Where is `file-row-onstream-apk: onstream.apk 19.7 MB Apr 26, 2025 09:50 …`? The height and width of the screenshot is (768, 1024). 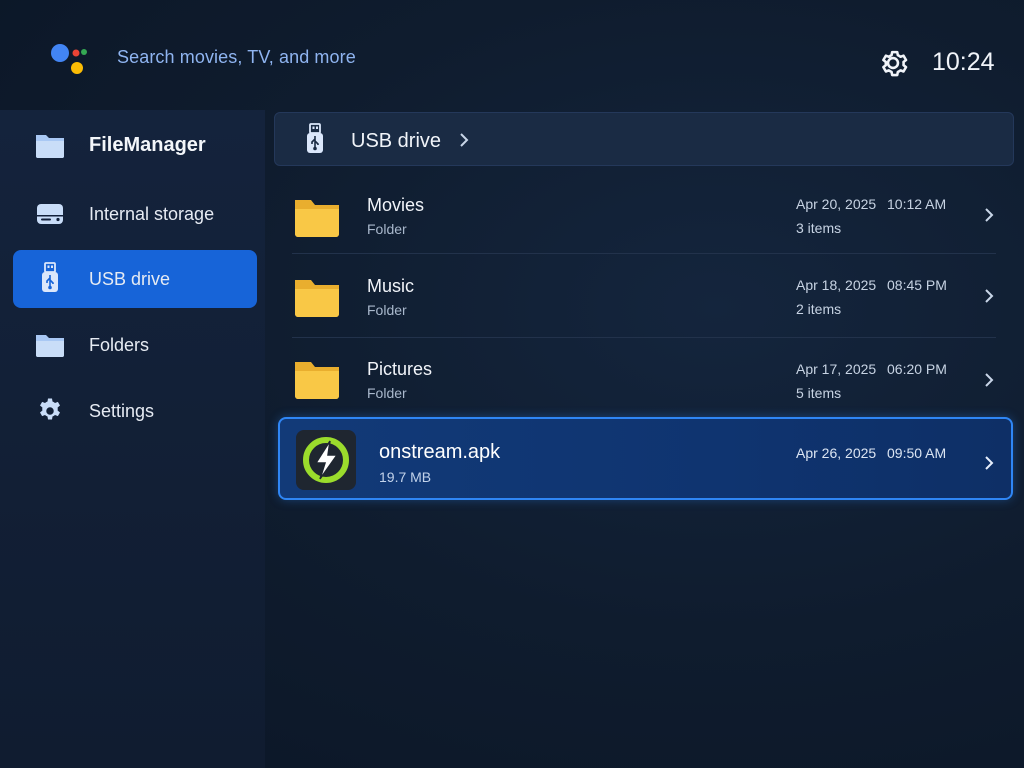 file-row-onstream-apk: onstream.apk 19.7 MB Apr 26, 2025 09:50 … is located at coordinates (645, 458).